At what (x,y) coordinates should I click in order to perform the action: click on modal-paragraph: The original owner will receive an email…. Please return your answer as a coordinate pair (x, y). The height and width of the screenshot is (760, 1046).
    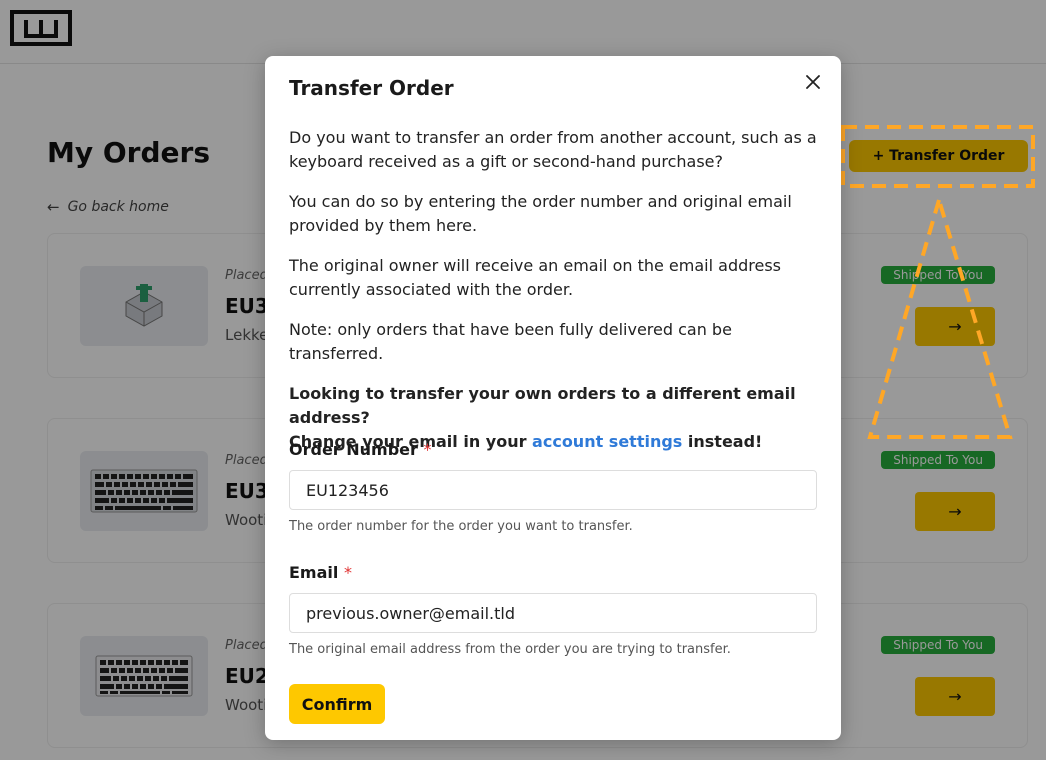
    Looking at the image, I should click on (535, 277).